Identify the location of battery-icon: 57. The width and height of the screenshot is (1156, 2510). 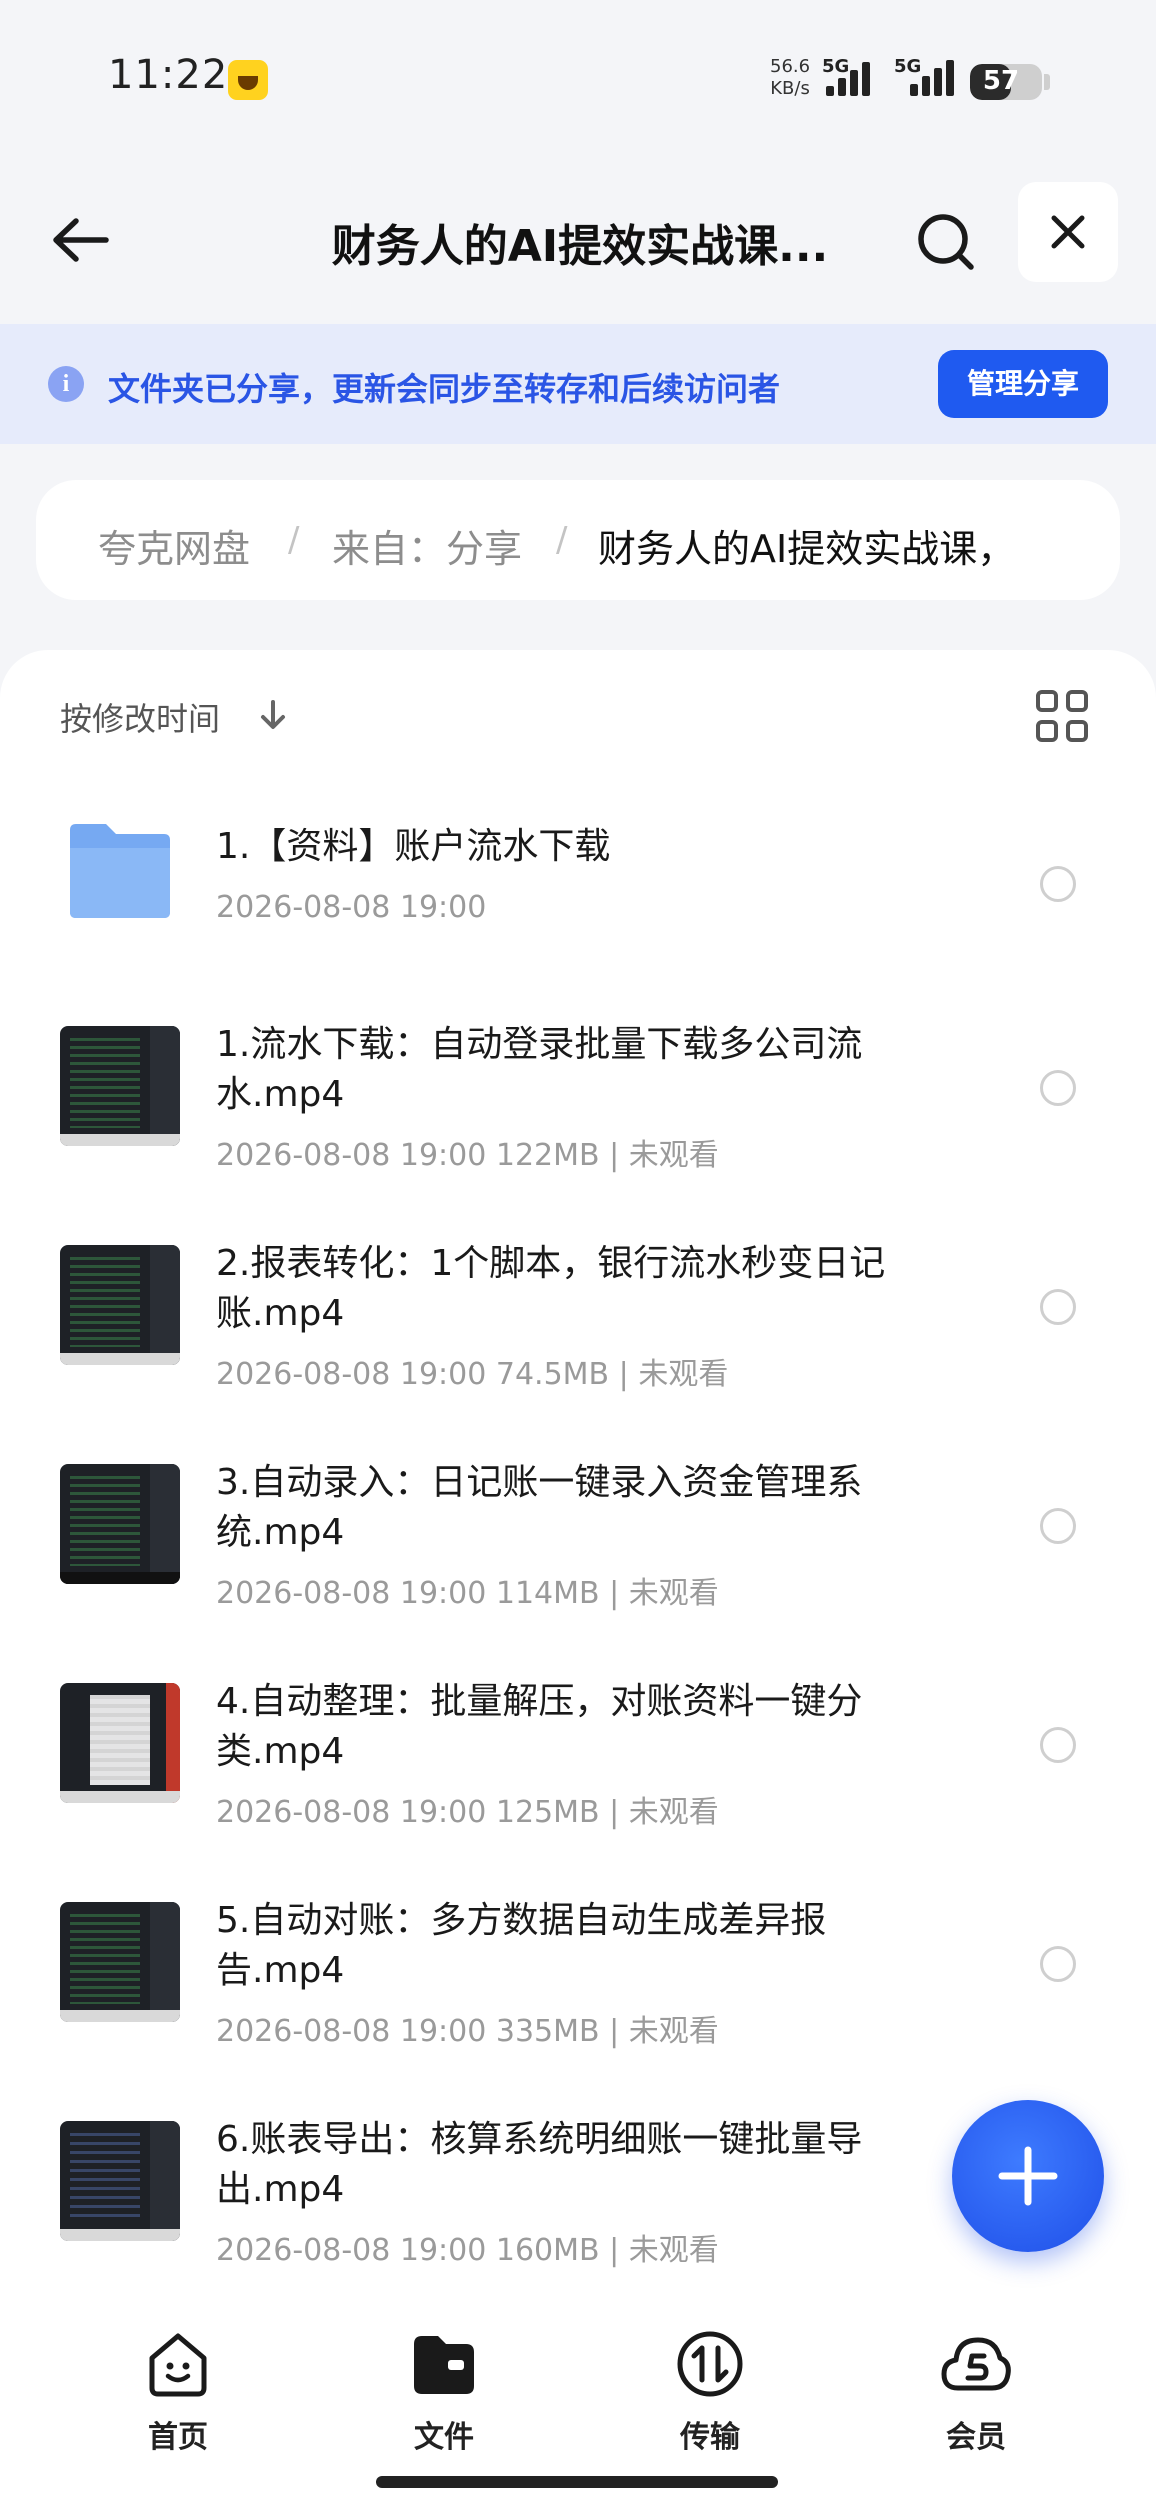
(1006, 82).